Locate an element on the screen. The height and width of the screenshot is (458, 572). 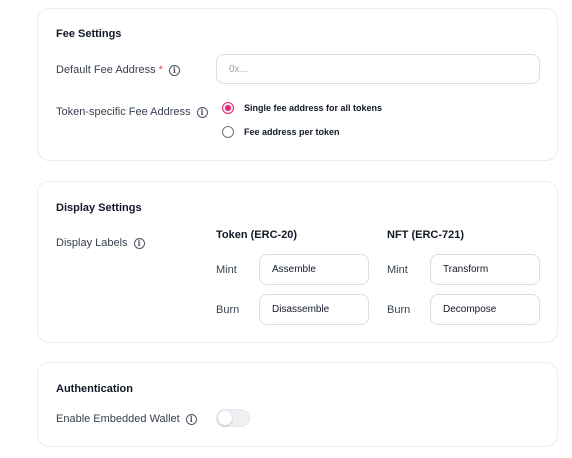
nft-burn-input: Decompose is located at coordinates (485, 309).